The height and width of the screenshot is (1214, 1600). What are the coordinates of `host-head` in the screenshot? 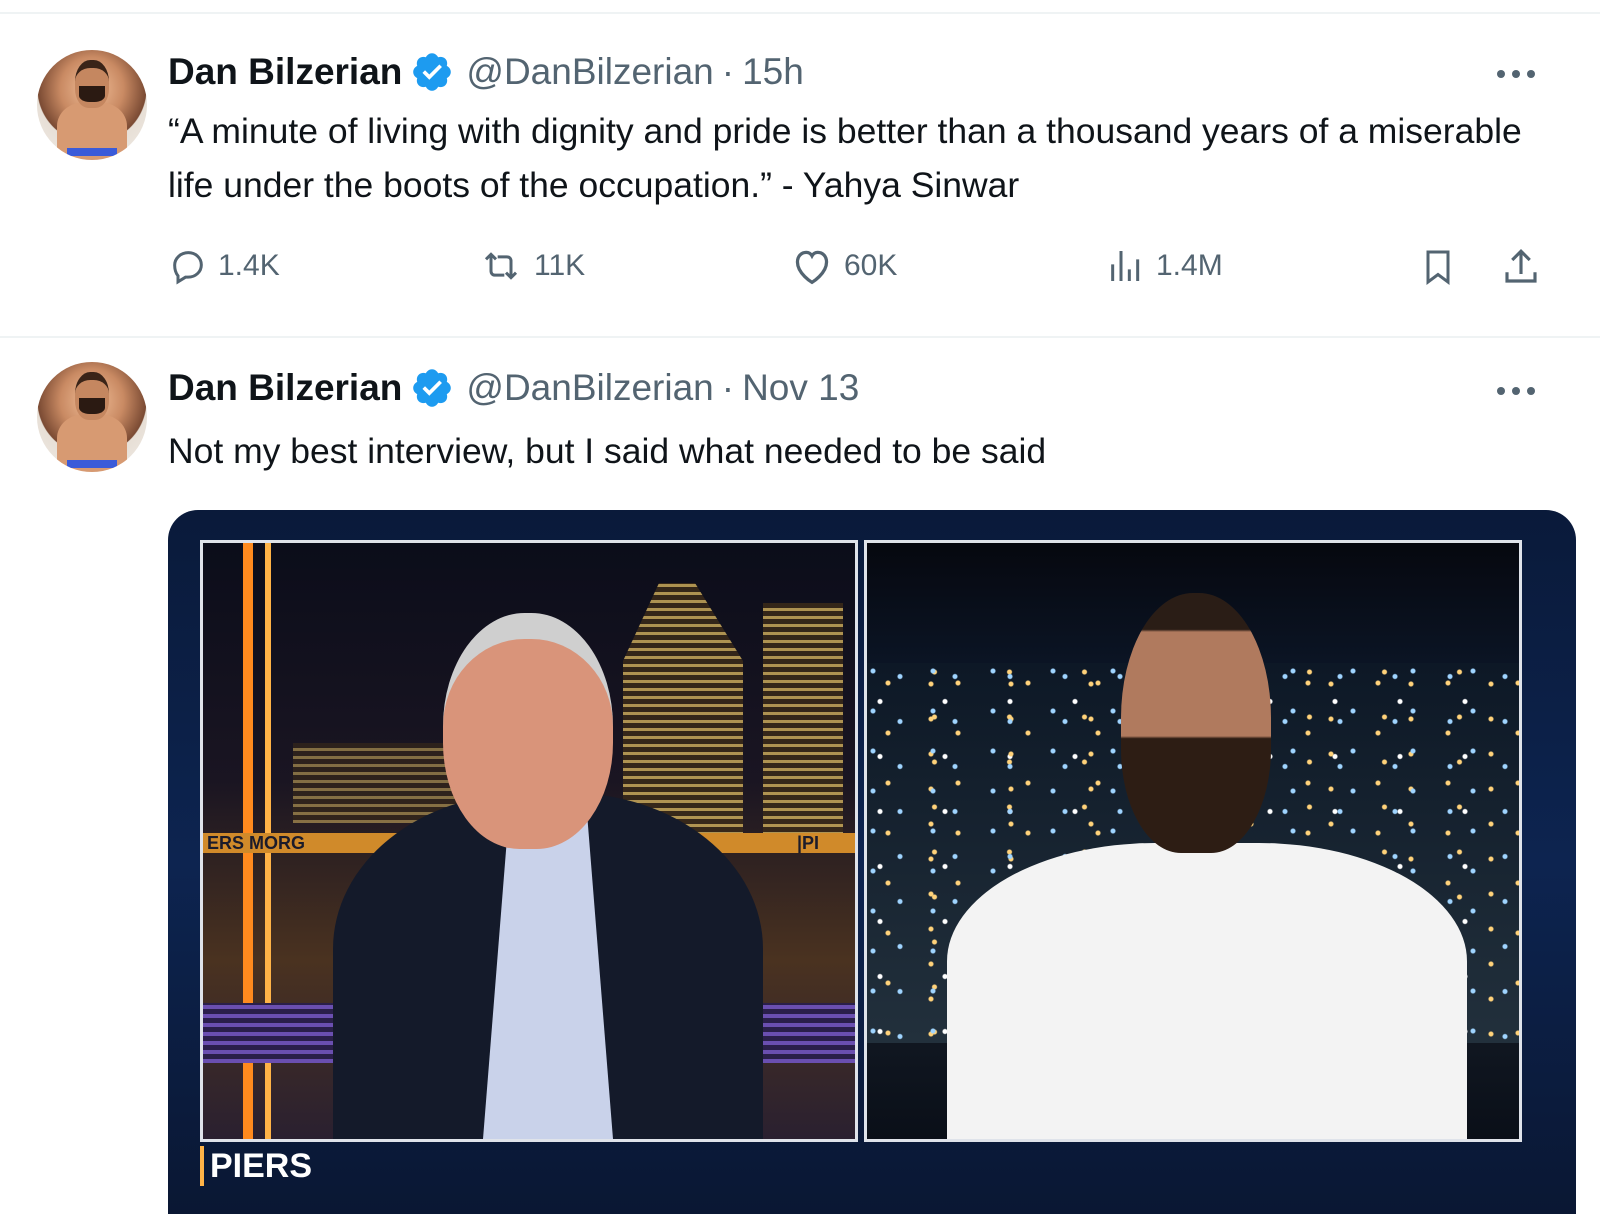 It's located at (528, 731).